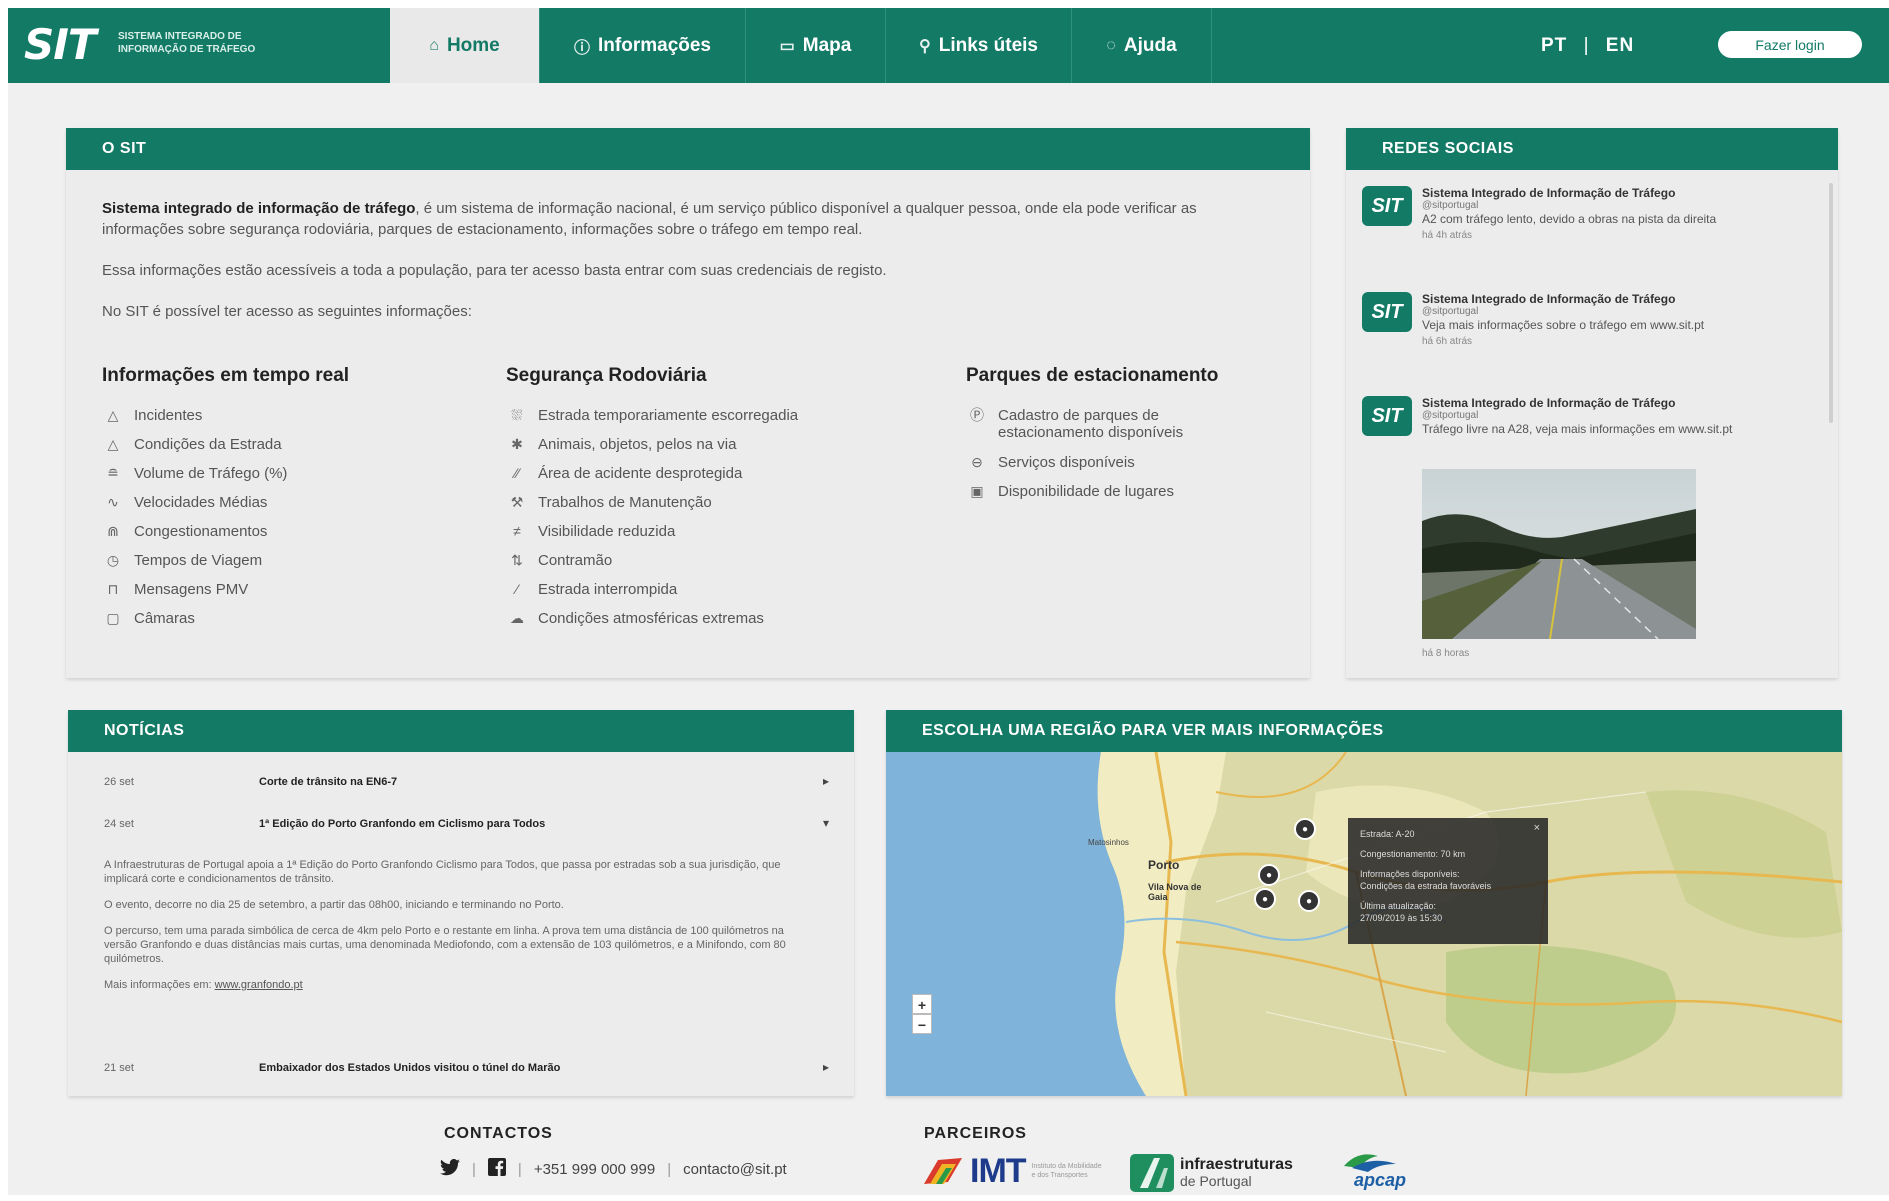 The image size is (1889, 1201). I want to click on sit-logo: SIT, so click(60, 44).